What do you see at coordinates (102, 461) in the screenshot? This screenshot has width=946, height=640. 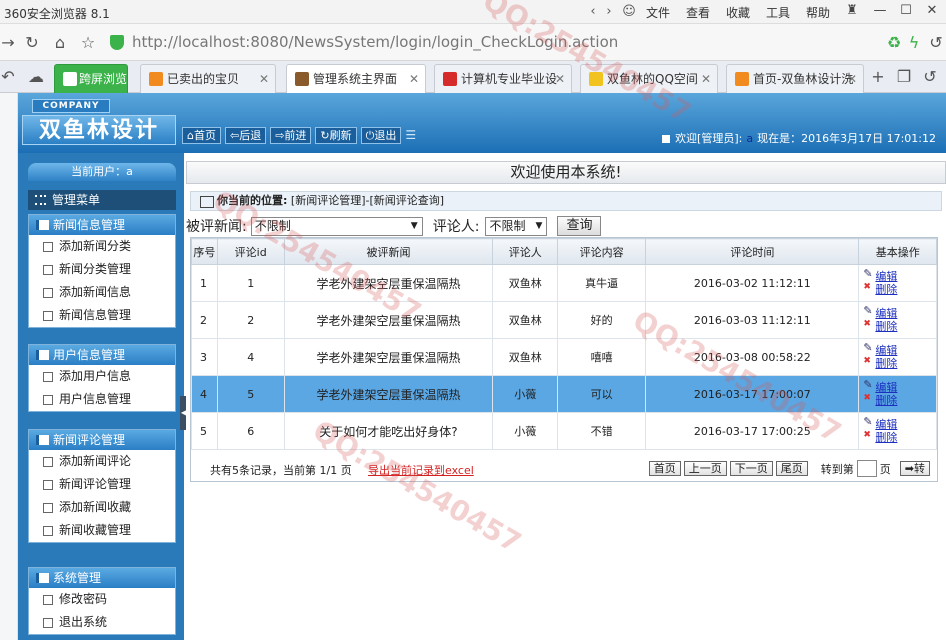 I see `sidebar-item-add-comment: 添加新闻评论` at bounding box center [102, 461].